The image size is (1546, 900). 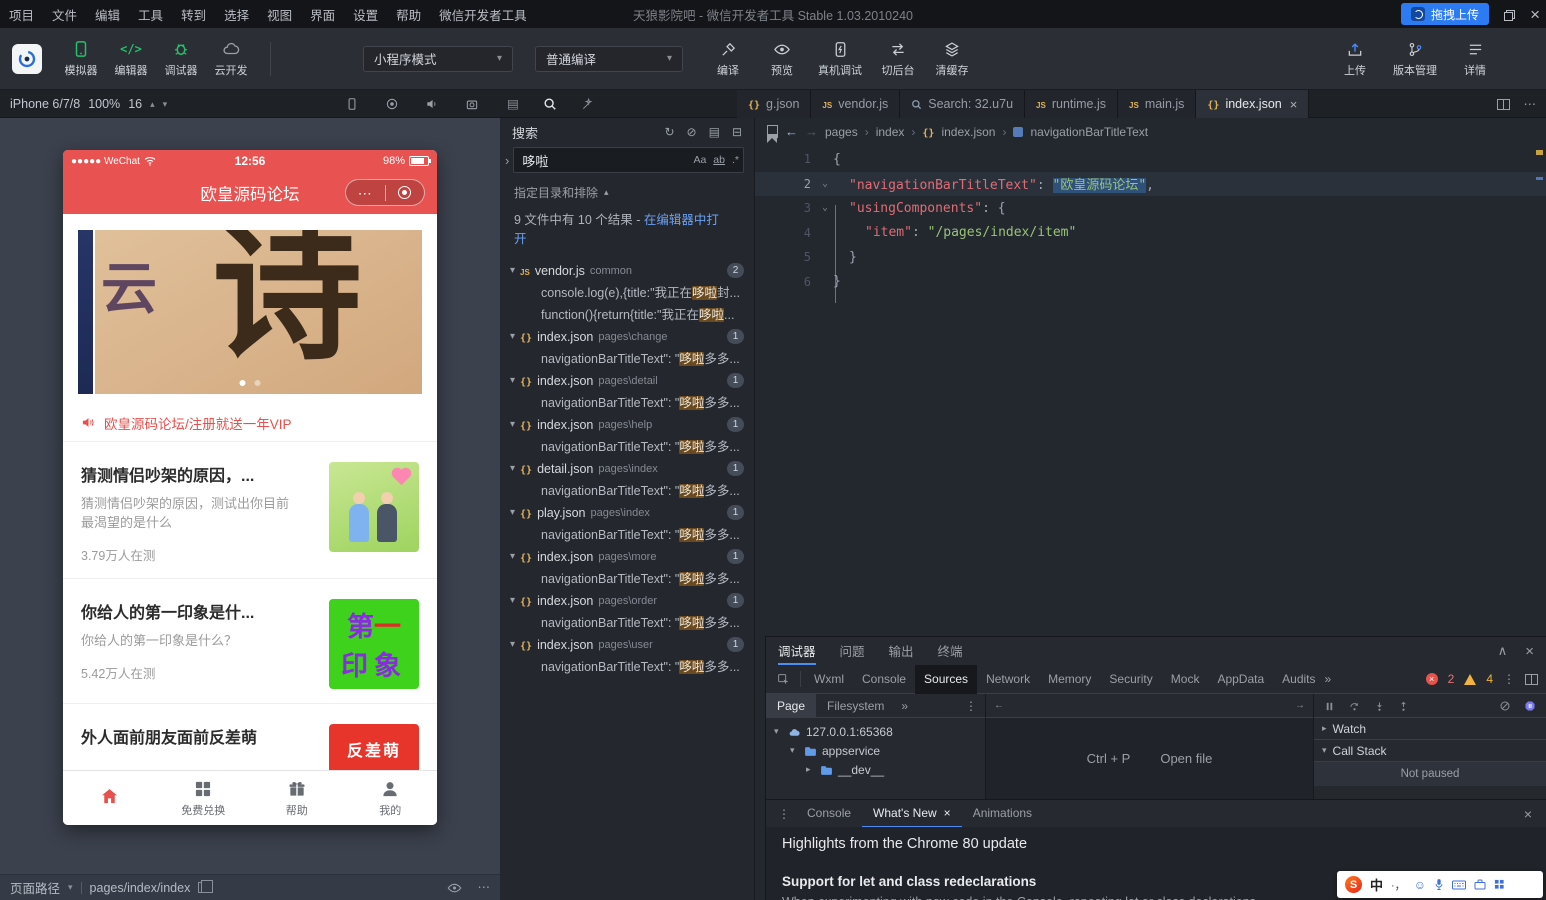 I want to click on preview-button: 预览, so click(x=782, y=58).